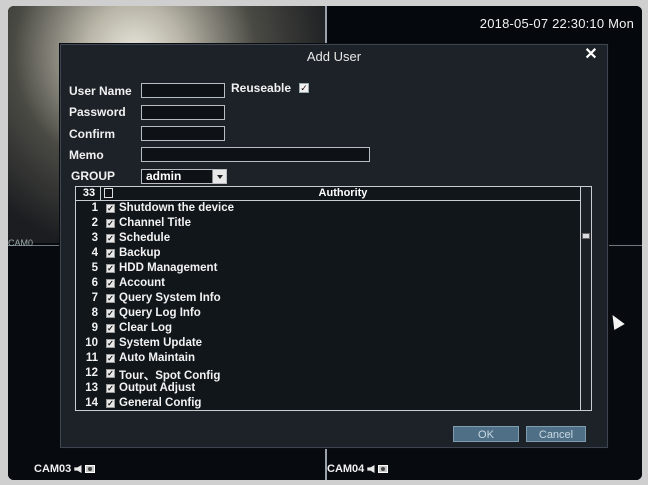  I want to click on ok-button: OK, so click(486, 434).